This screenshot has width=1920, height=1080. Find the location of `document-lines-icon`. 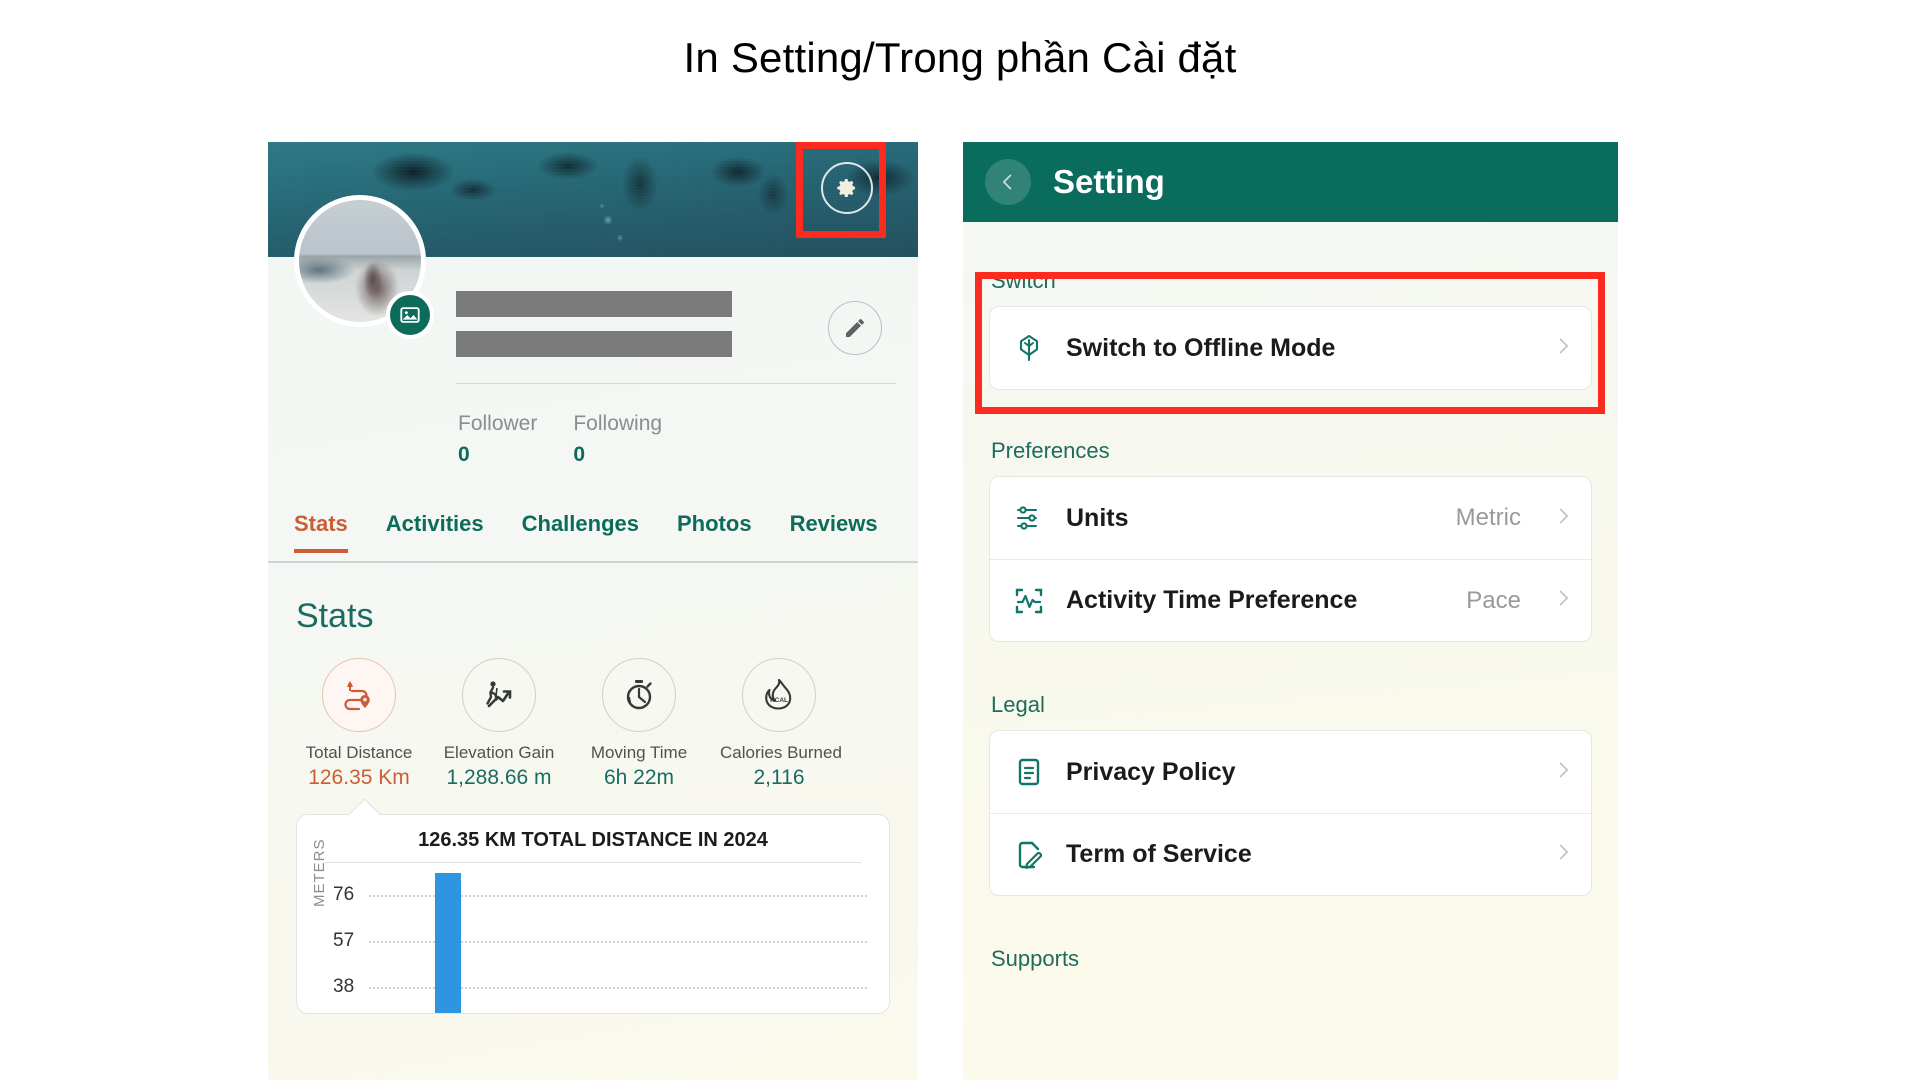

document-lines-icon is located at coordinates (1029, 772).